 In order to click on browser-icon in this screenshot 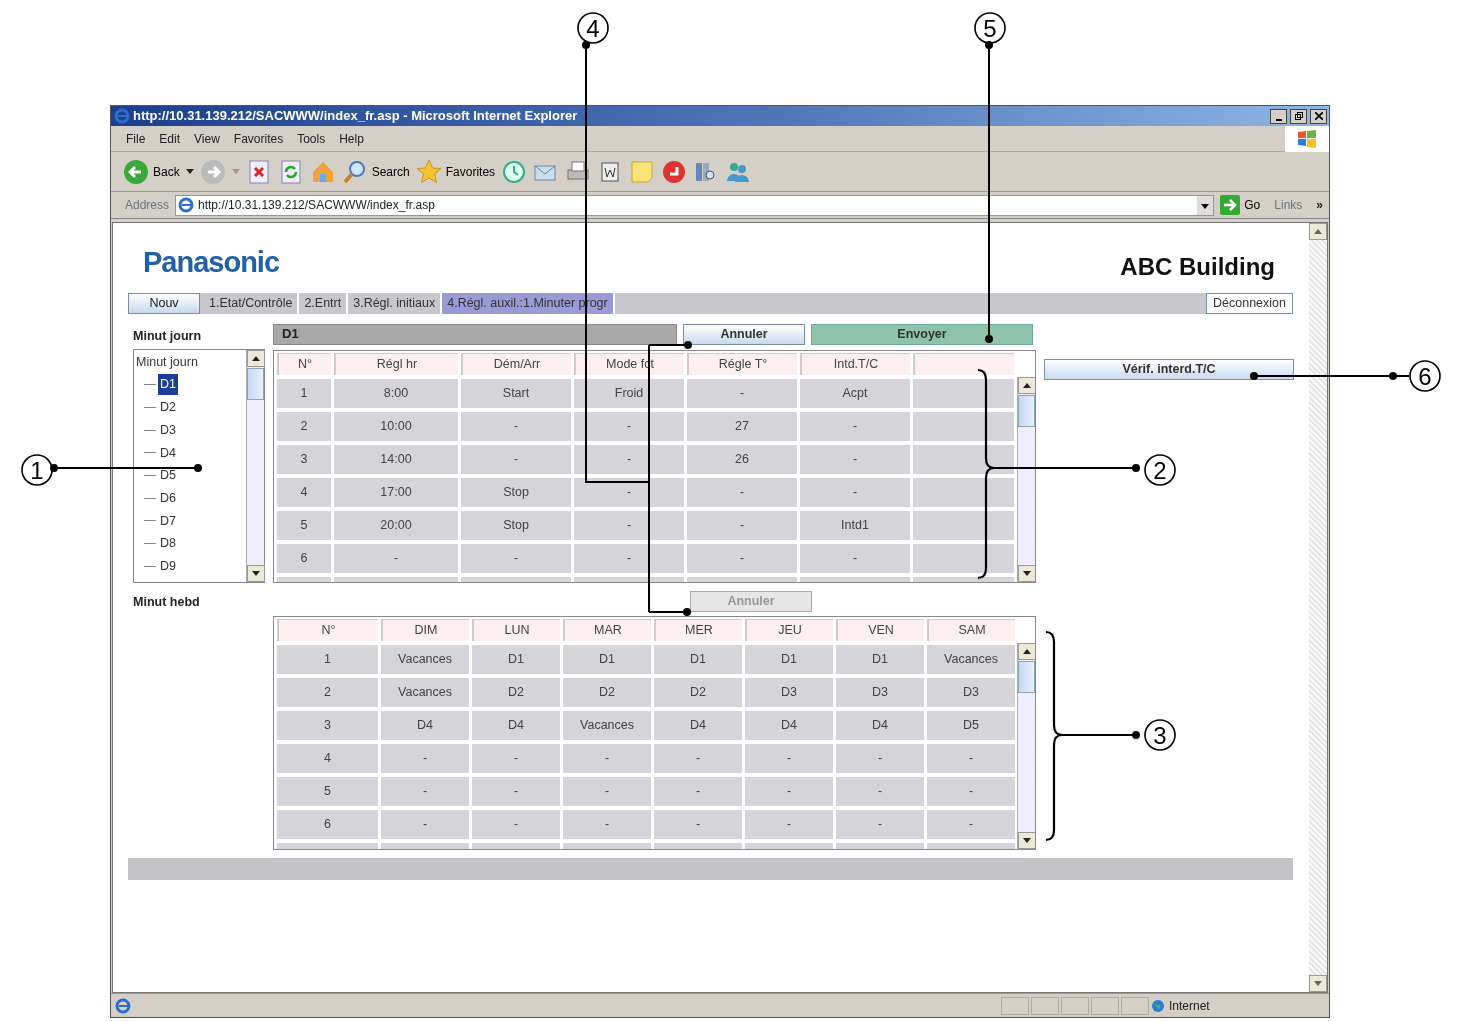, I will do `click(122, 116)`.